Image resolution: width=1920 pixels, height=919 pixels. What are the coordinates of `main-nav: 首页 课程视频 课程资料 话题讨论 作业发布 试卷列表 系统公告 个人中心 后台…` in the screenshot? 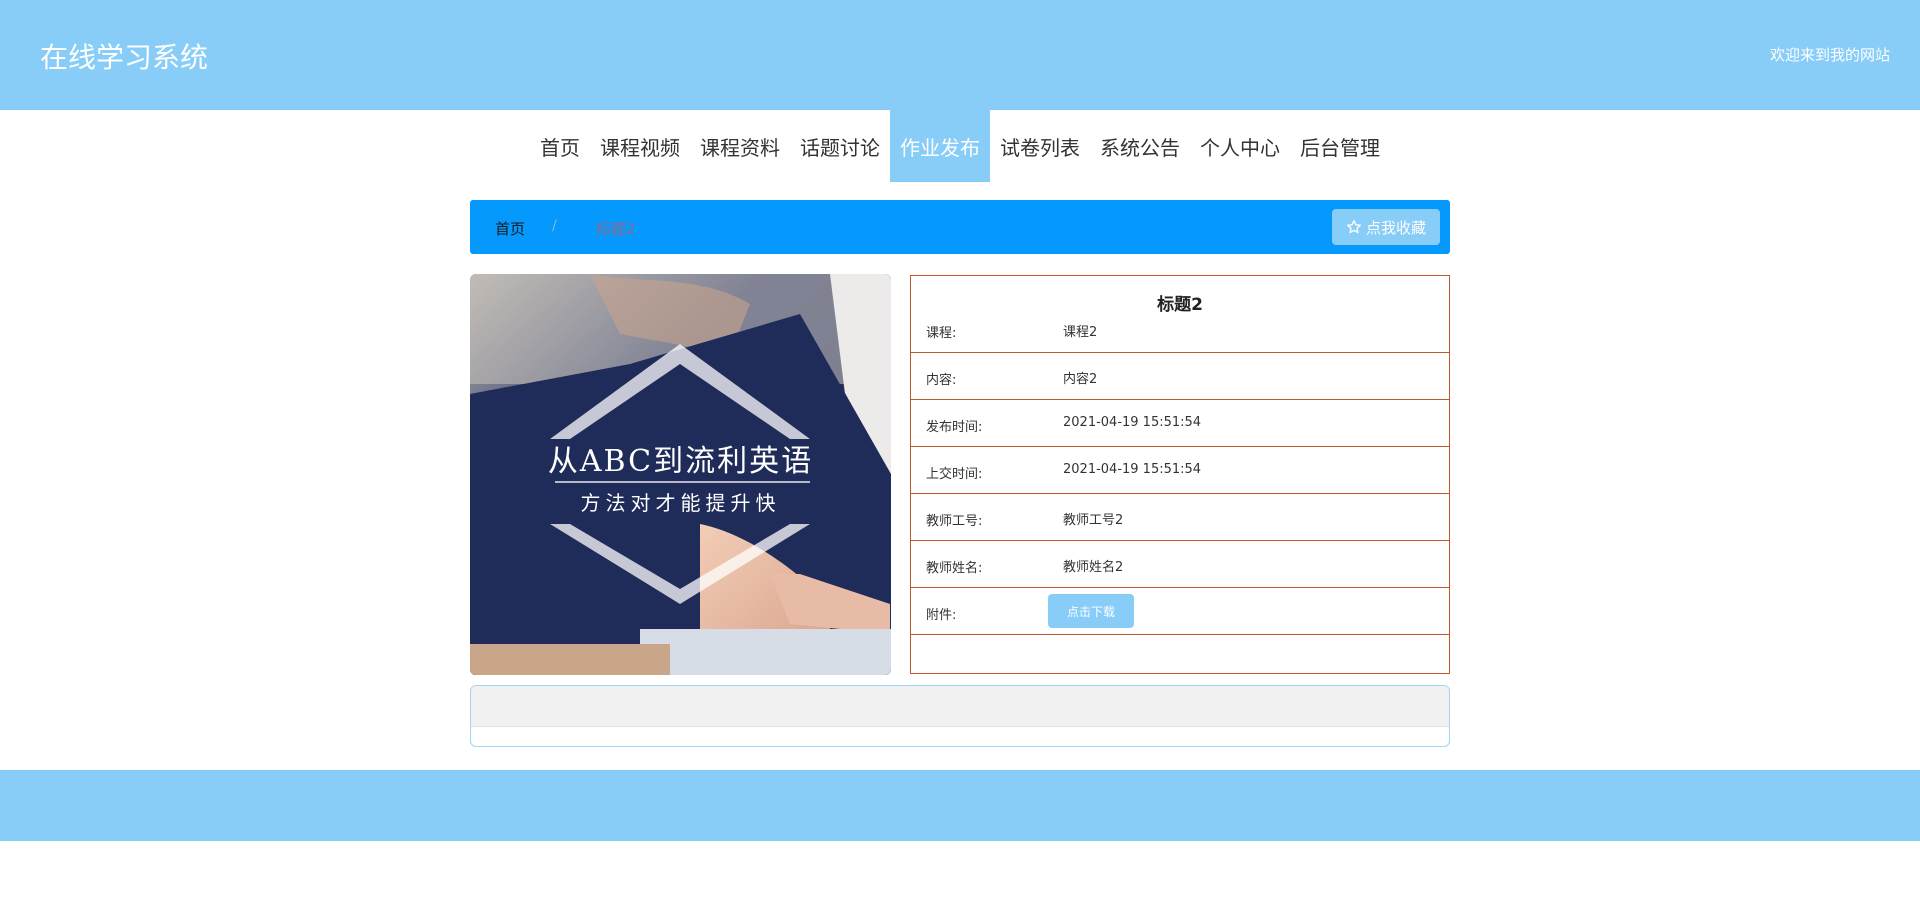 It's located at (960, 146).